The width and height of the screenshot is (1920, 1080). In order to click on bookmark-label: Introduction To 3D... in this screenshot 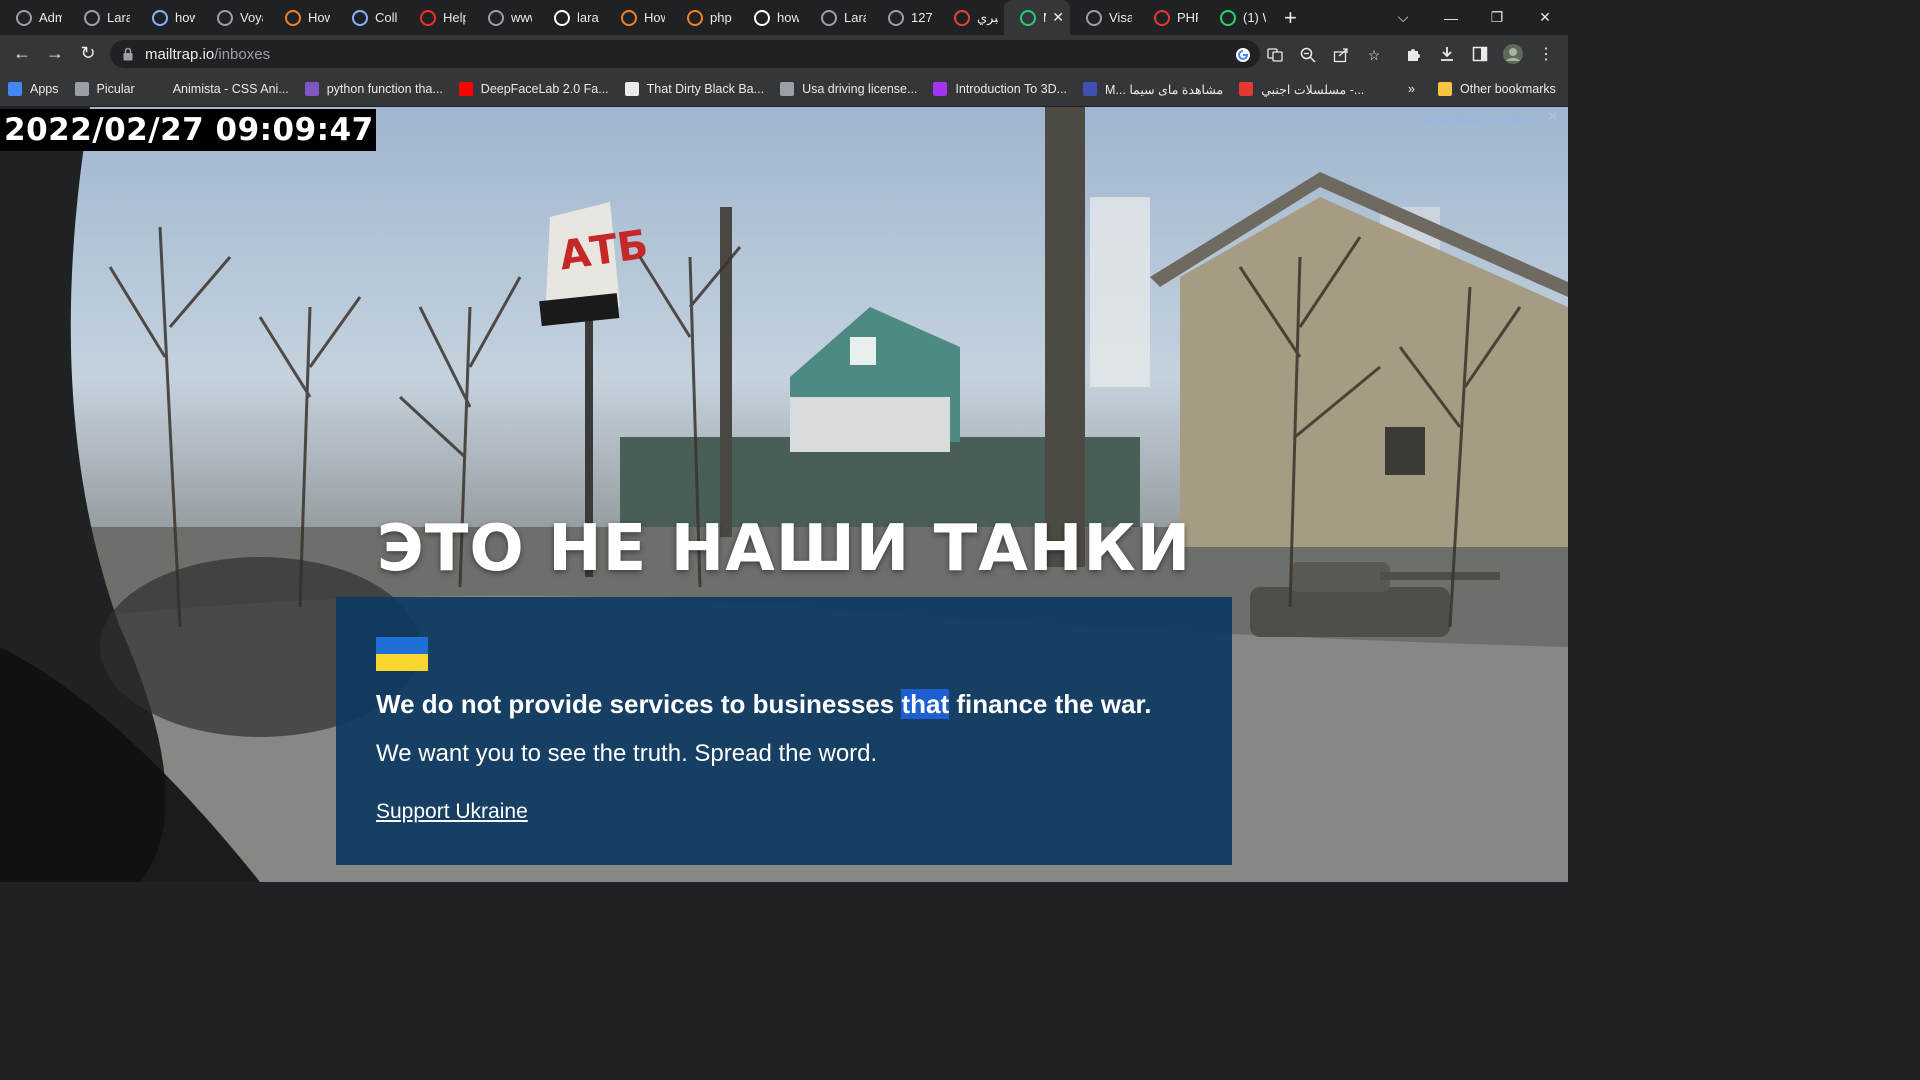, I will do `click(1011, 89)`.